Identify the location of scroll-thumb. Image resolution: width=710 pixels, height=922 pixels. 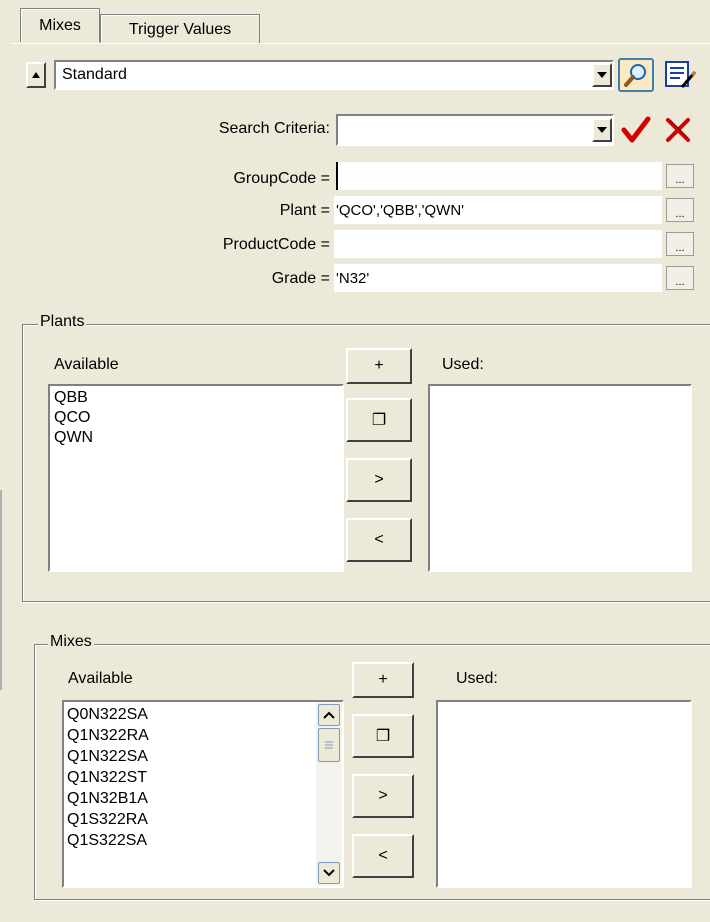
(329, 745).